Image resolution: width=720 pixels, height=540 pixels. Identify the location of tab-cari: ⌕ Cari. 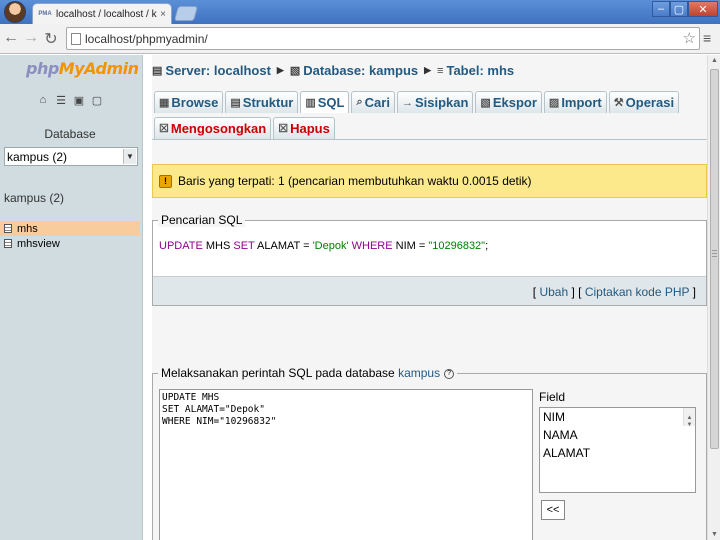
(373, 102).